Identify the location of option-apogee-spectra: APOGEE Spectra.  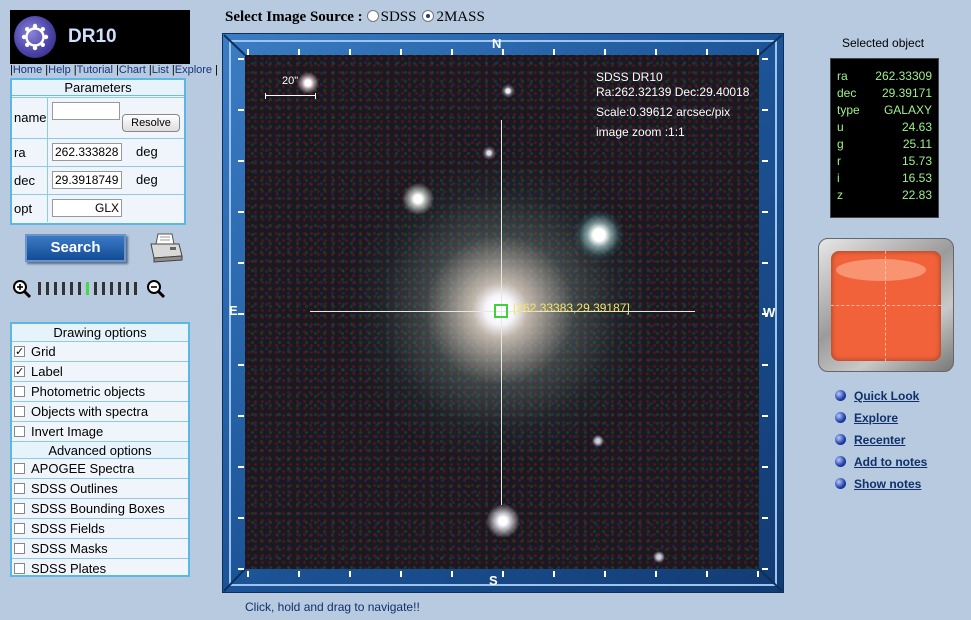
(100, 468).